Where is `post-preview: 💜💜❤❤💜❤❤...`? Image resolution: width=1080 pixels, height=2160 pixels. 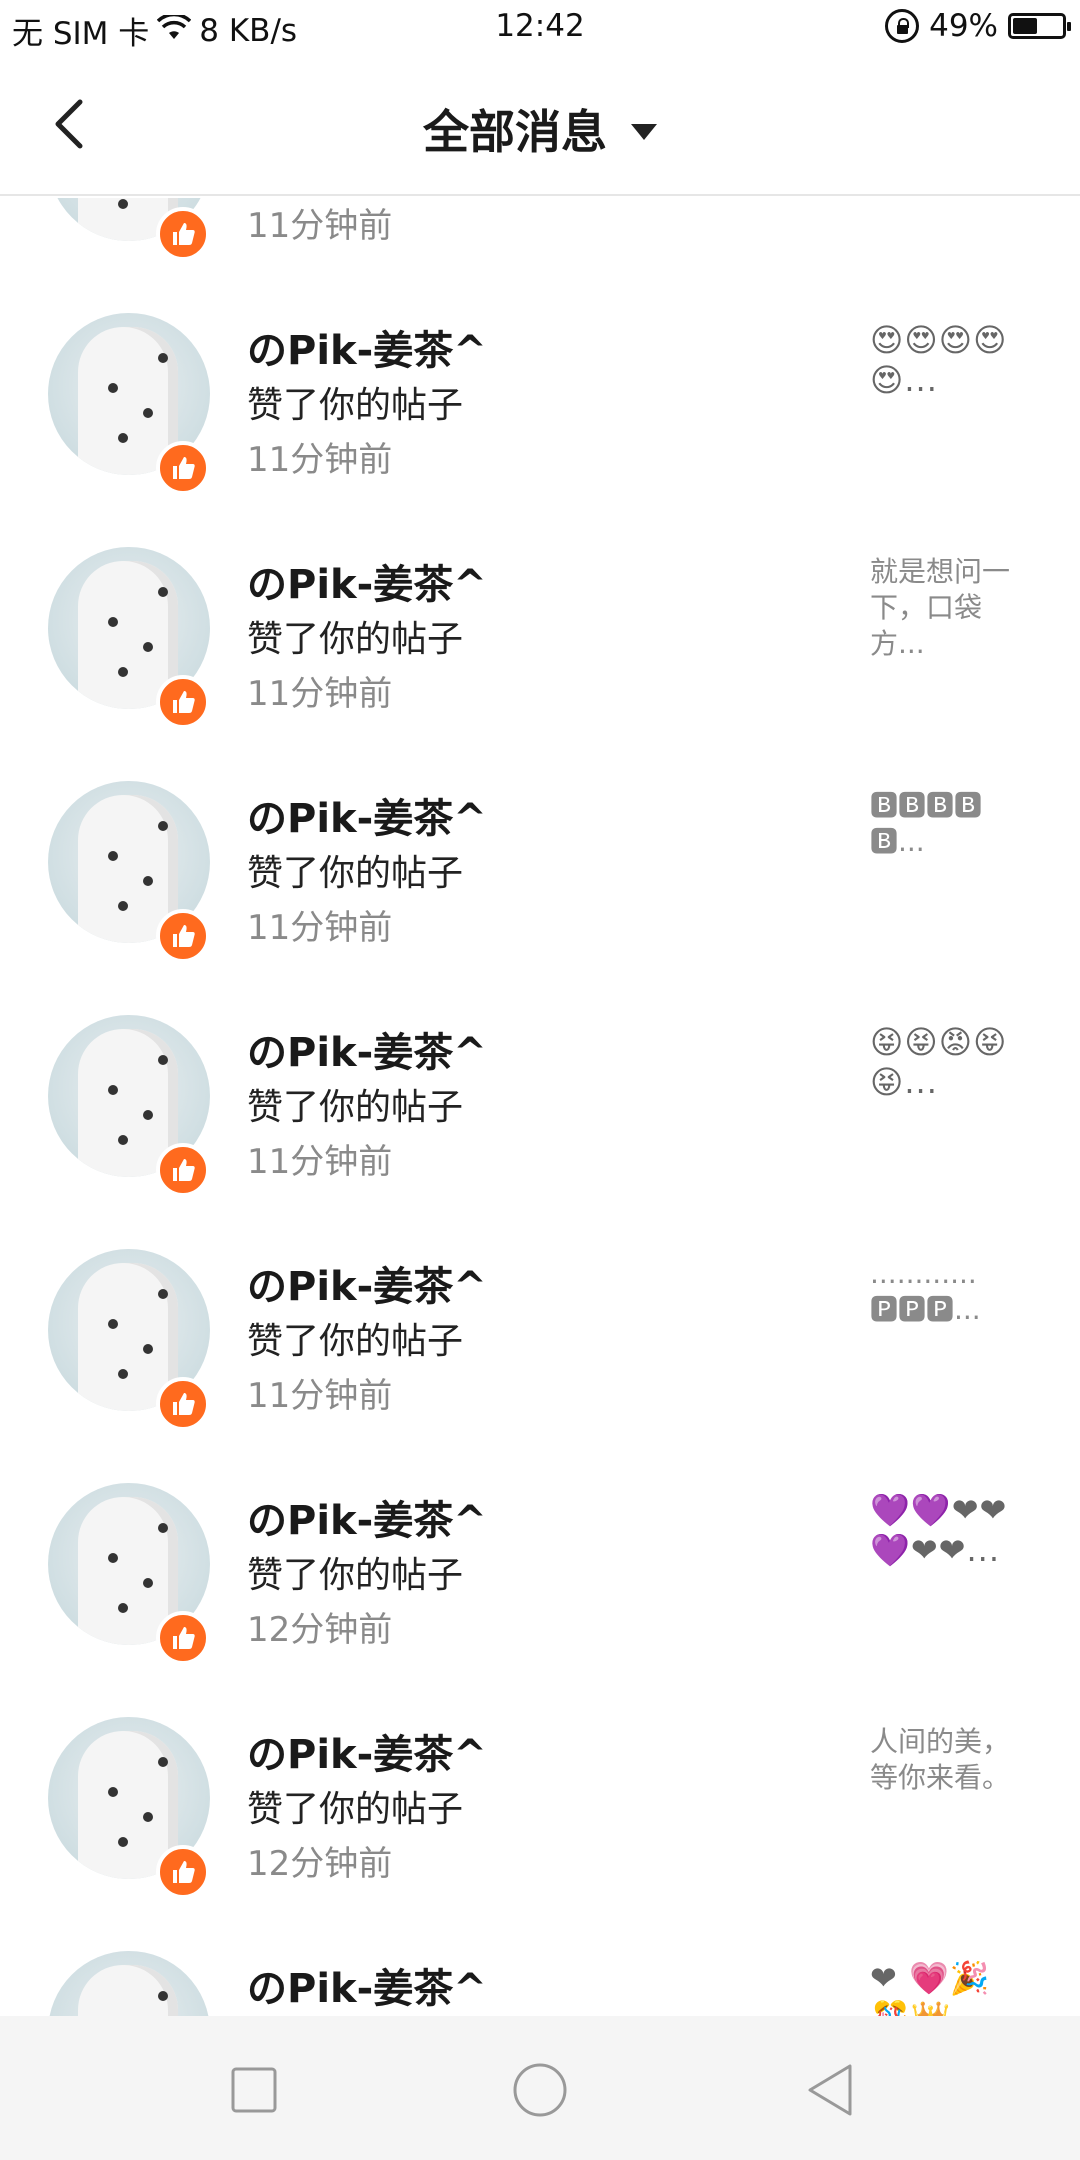 post-preview: 💜💜❤❤💜❤❤... is located at coordinates (950, 1530).